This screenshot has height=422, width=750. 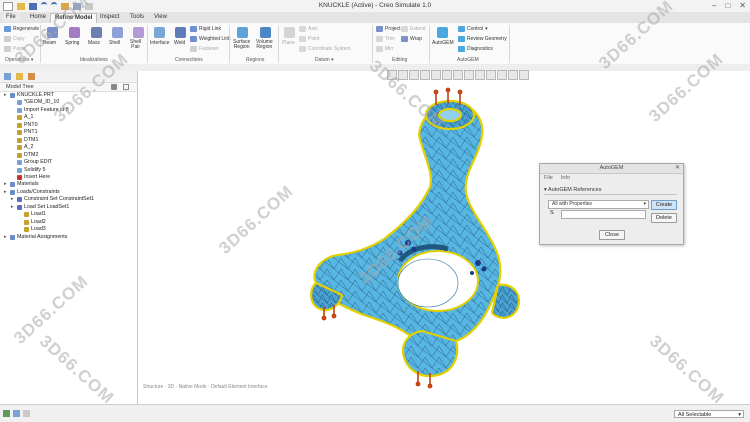 What do you see at coordinates (264, 45) in the screenshot?
I see `volume-region-button: Volume Region` at bounding box center [264, 45].